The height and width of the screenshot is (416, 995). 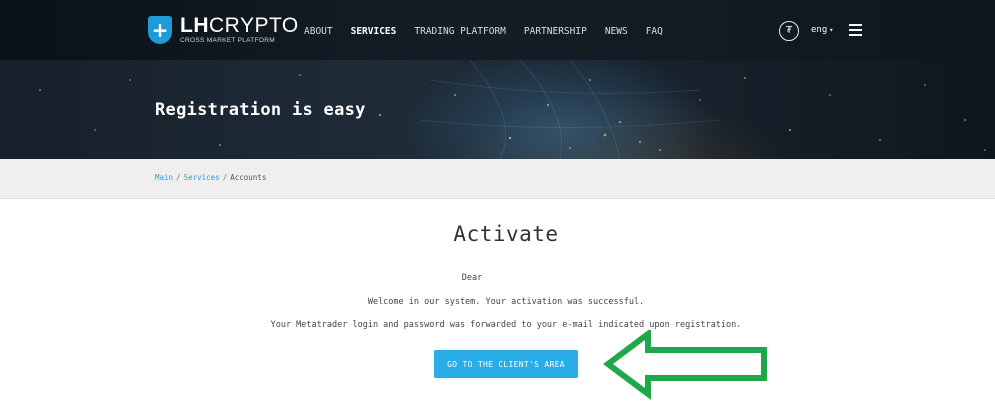 What do you see at coordinates (472, 278) in the screenshot?
I see `greeting-text: Dear` at bounding box center [472, 278].